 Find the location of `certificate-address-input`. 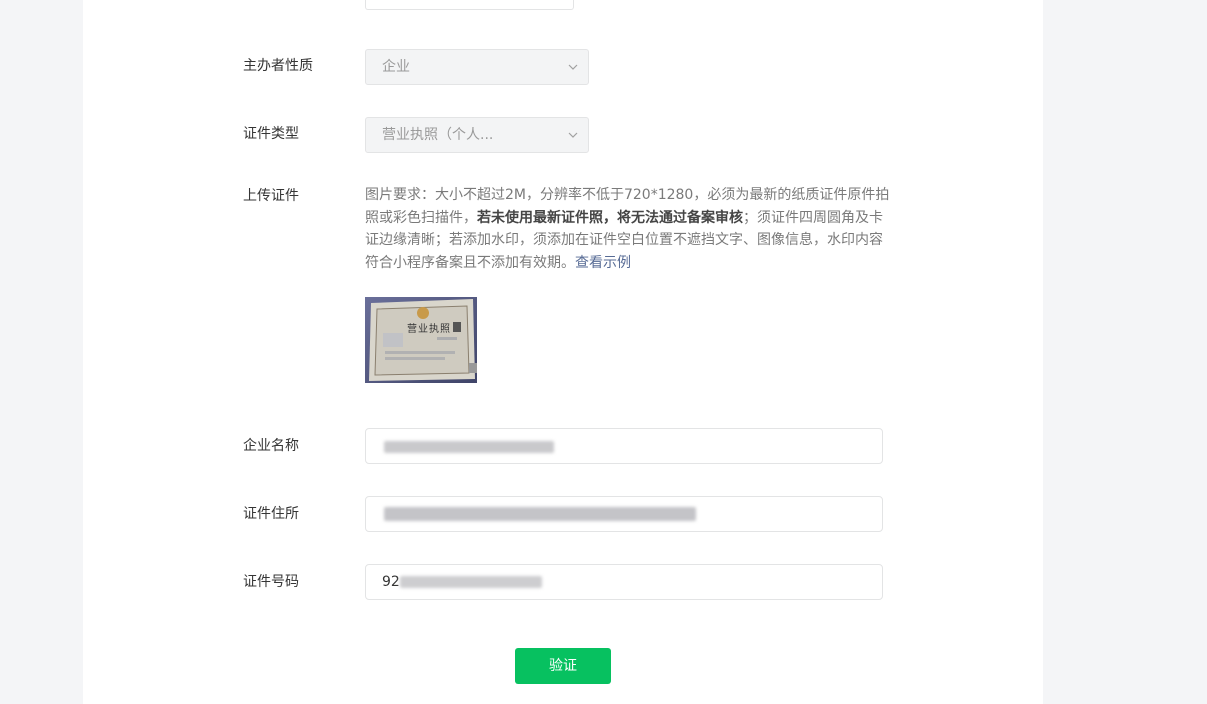

certificate-address-input is located at coordinates (624, 514).